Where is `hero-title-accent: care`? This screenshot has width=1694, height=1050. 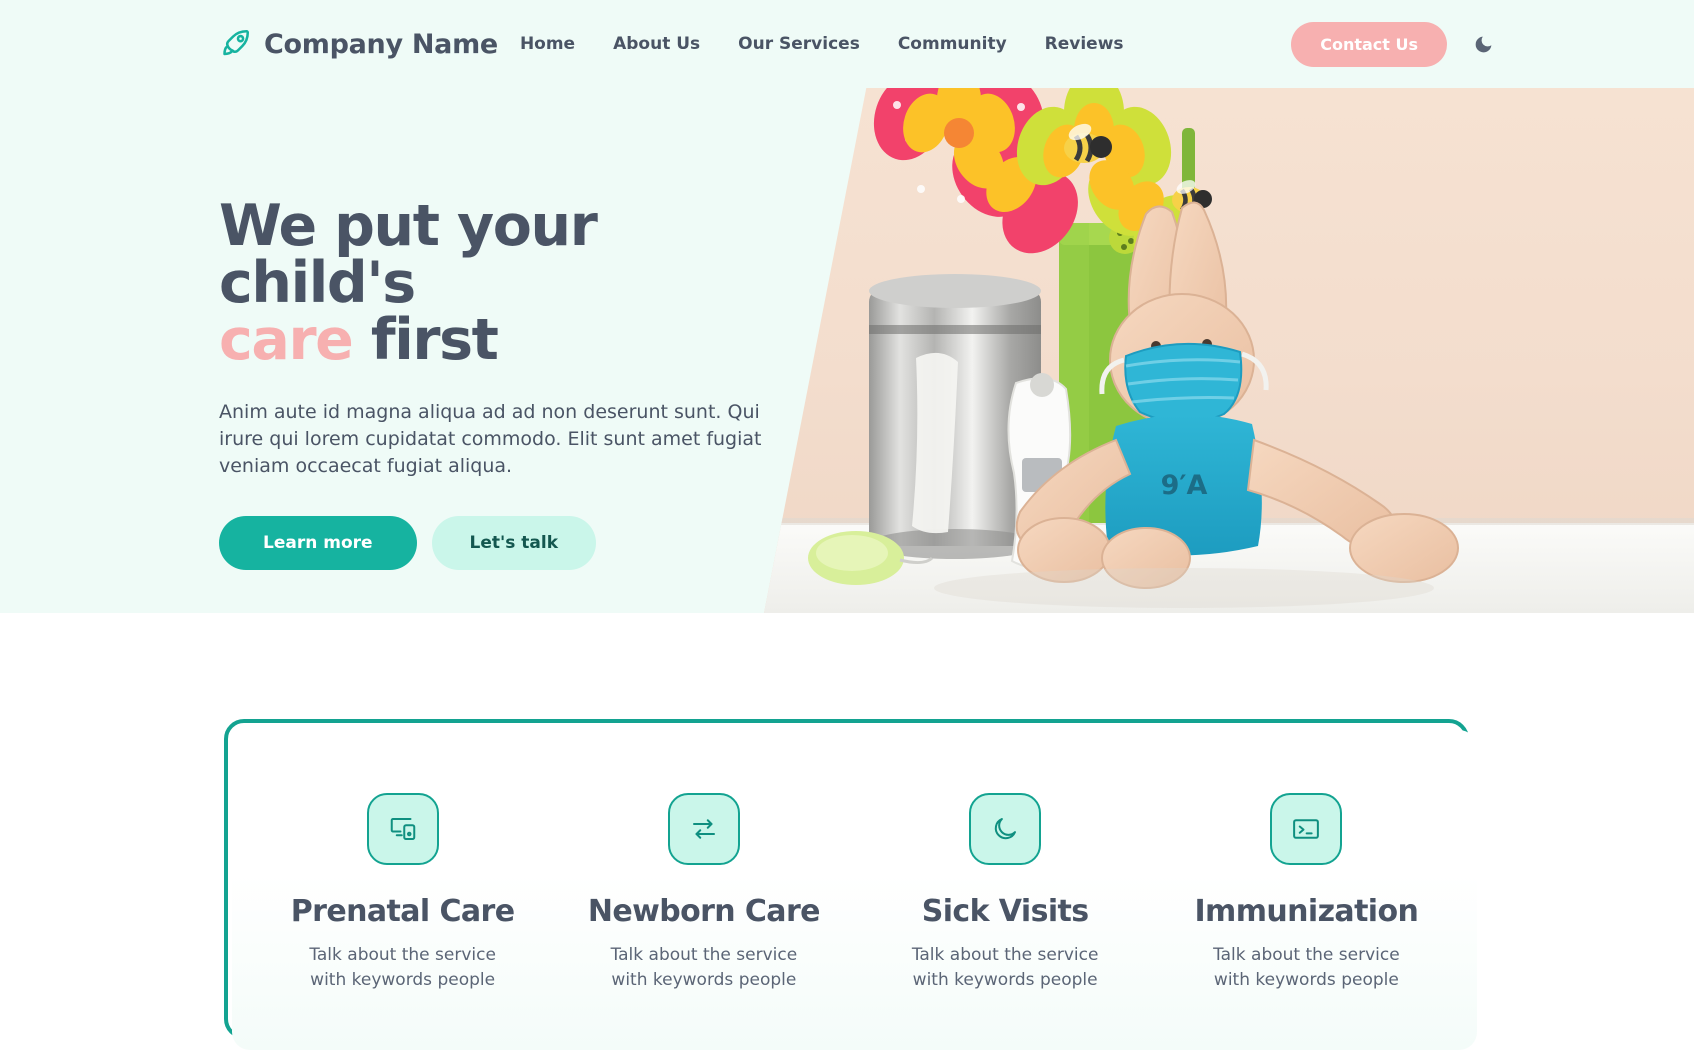 hero-title-accent: care is located at coordinates (286, 340).